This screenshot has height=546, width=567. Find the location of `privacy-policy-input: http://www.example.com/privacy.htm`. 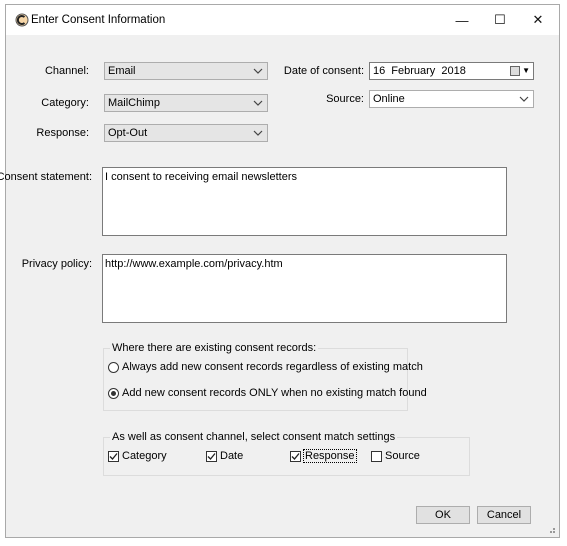

privacy-policy-input: http://www.example.com/privacy.htm is located at coordinates (304, 288).